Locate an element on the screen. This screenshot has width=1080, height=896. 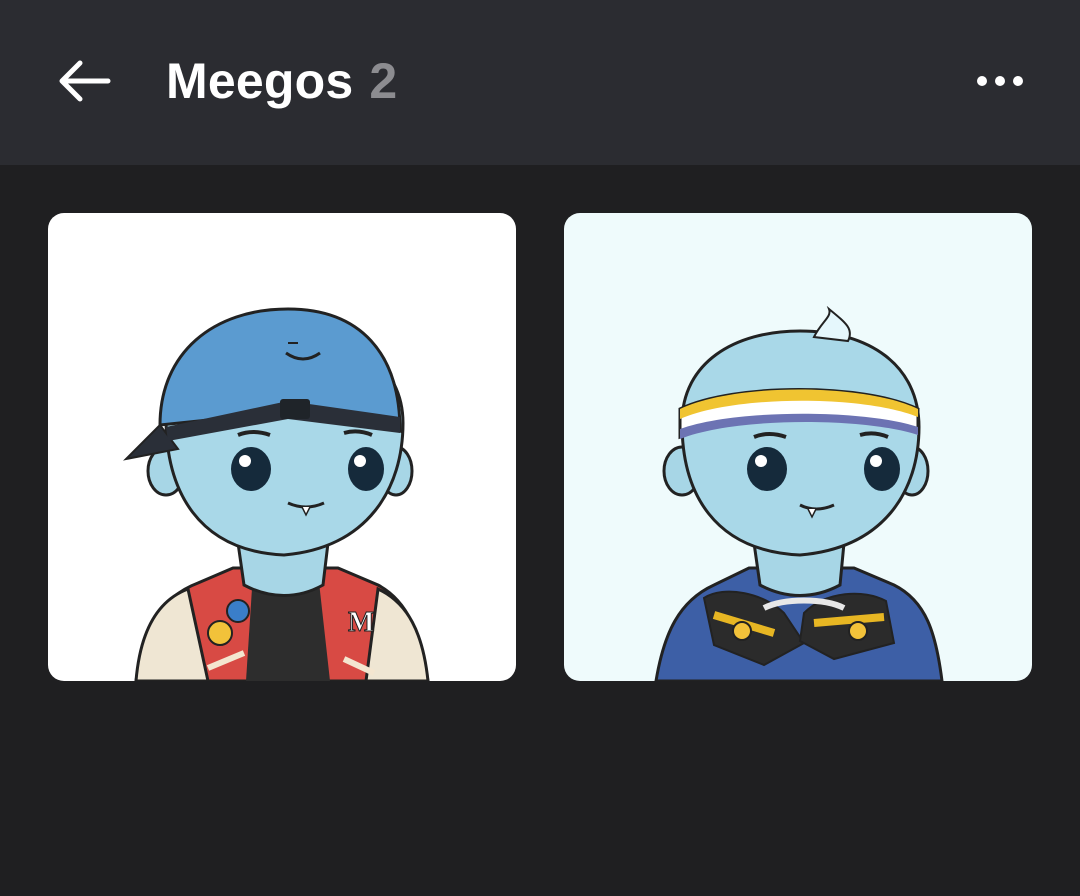
collection-name: Meegos is located at coordinates (260, 81).